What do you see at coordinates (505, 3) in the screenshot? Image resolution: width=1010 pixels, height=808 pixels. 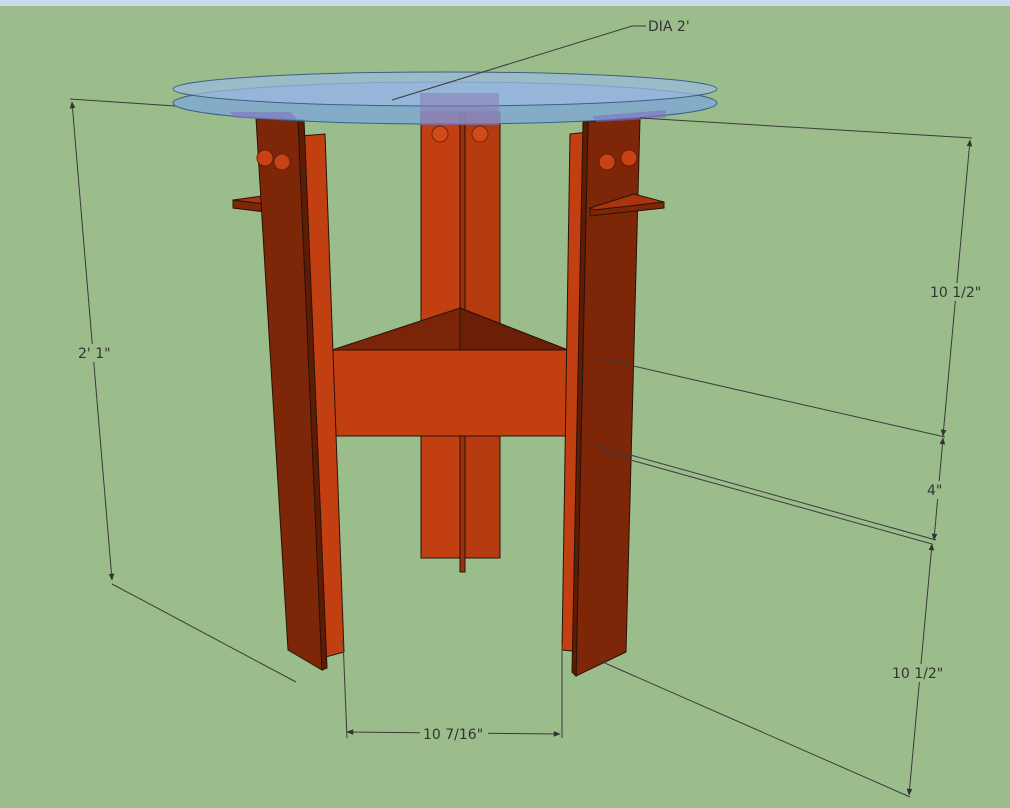 I see `top-window-strip` at bounding box center [505, 3].